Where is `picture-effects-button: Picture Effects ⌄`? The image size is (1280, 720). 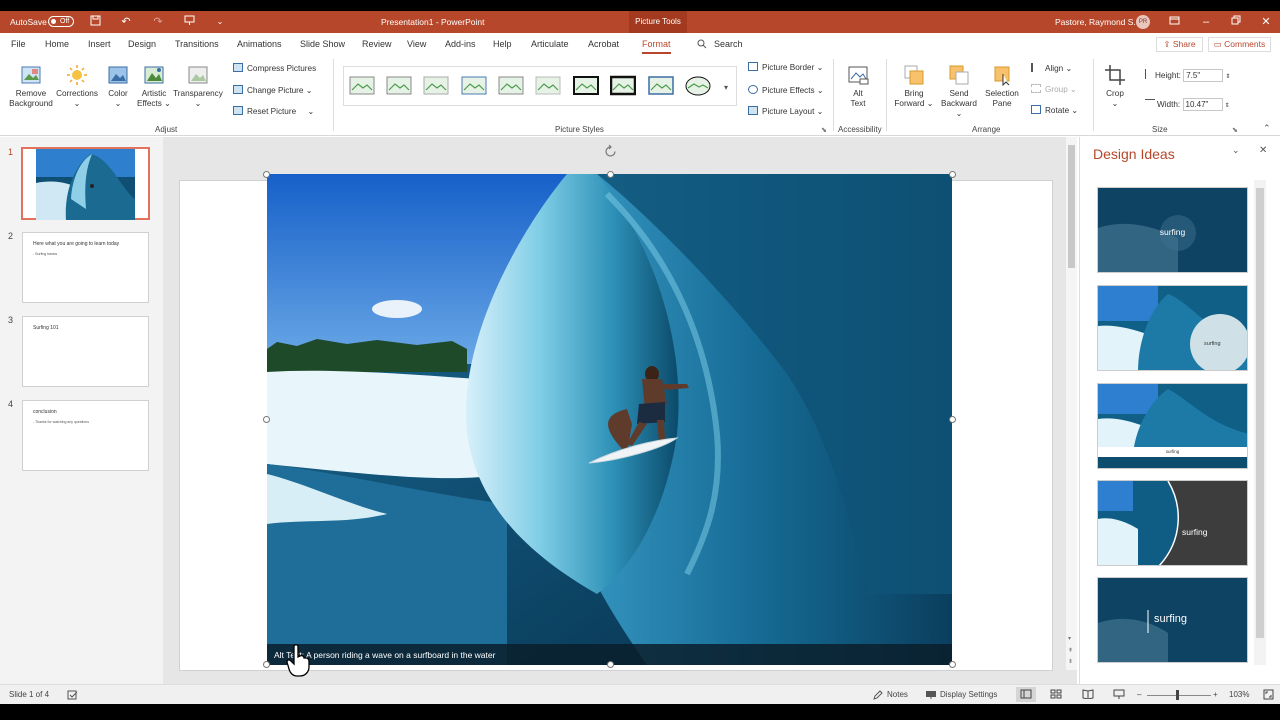
picture-effects-button: Picture Effects ⌄ is located at coordinates (786, 90).